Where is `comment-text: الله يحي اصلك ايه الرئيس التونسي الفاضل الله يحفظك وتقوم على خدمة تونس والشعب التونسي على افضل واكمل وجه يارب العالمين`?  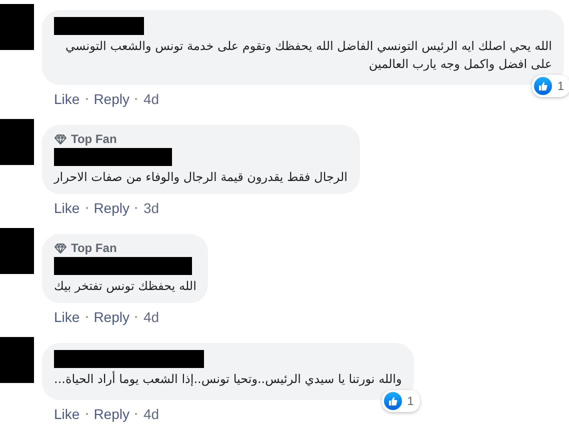 comment-text: الله يحي اصلك ايه الرئيس التونسي الفاضل الله يحفظك وتقوم على خدمة تونس والشعب التونسي على افضل واكمل وجه يارب العالمين is located at coordinates (308, 55).